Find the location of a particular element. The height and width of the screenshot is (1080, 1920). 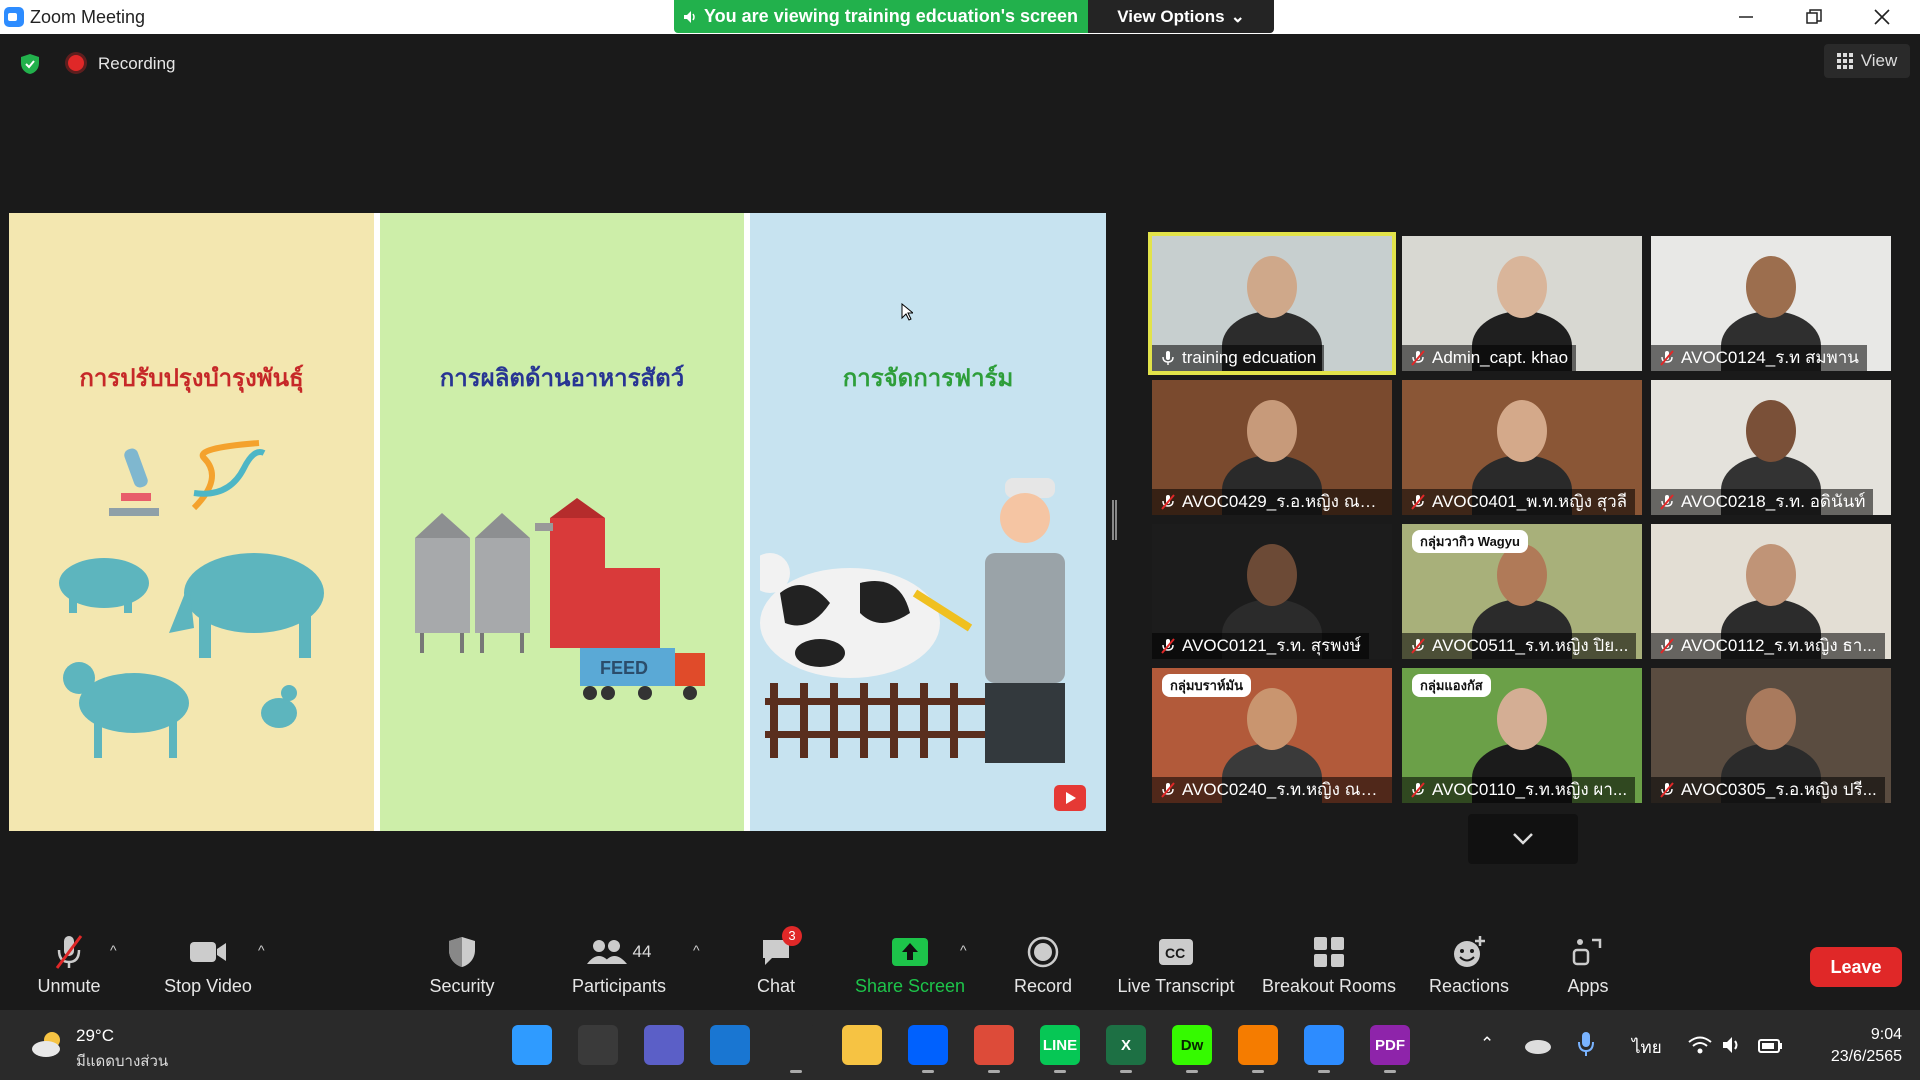

app-s-icon is located at coordinates (796, 1045).